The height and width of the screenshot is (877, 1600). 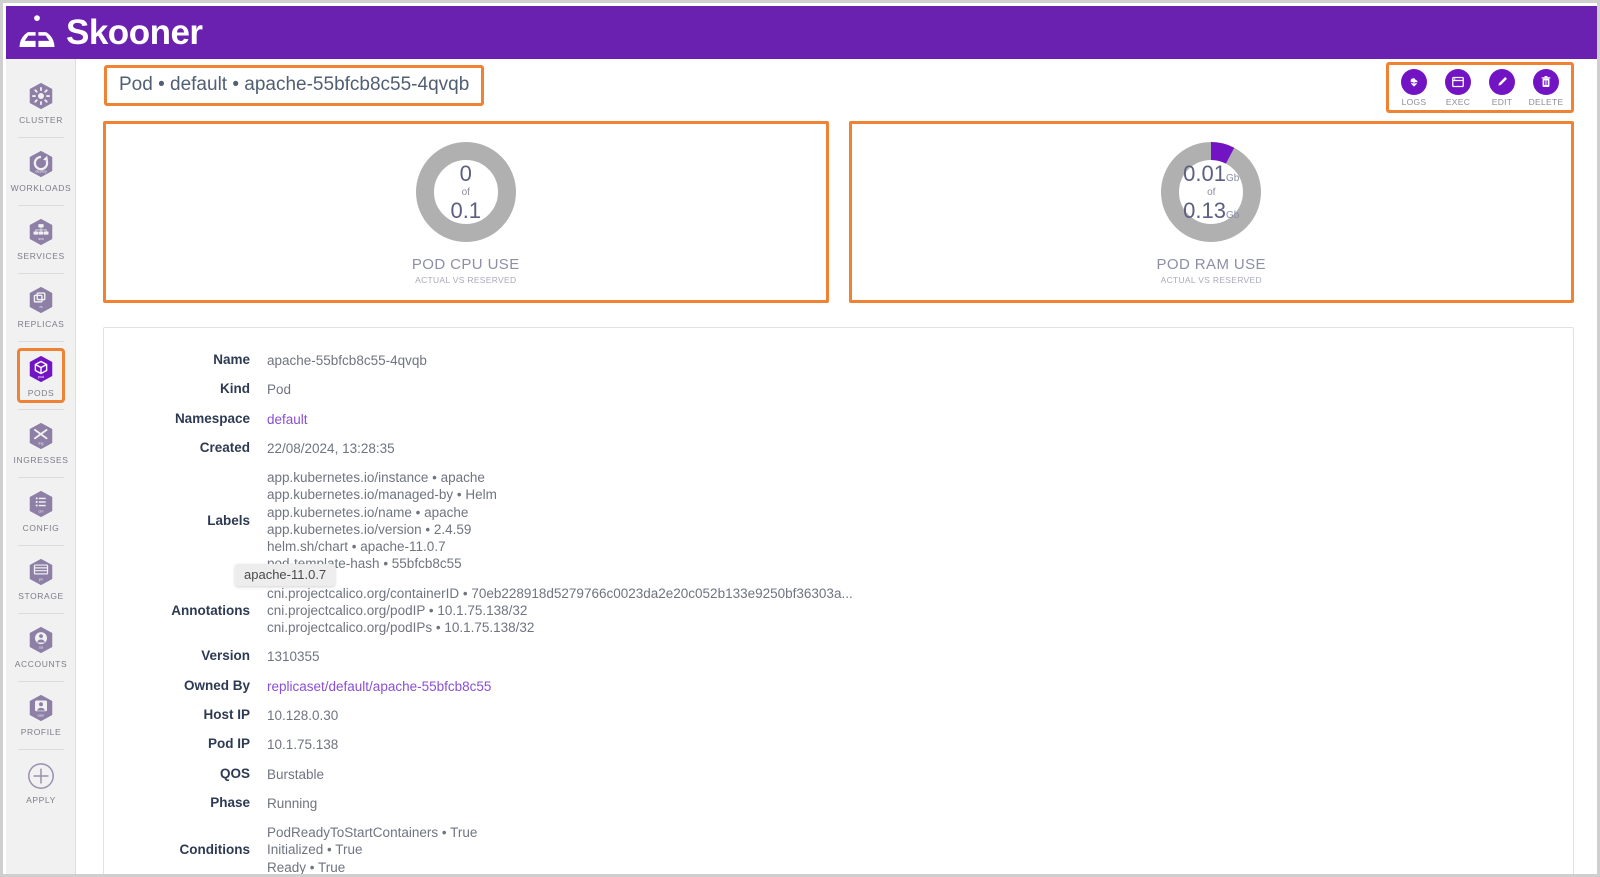 I want to click on cpu-chart-title: POD CPU USE, so click(x=465, y=264).